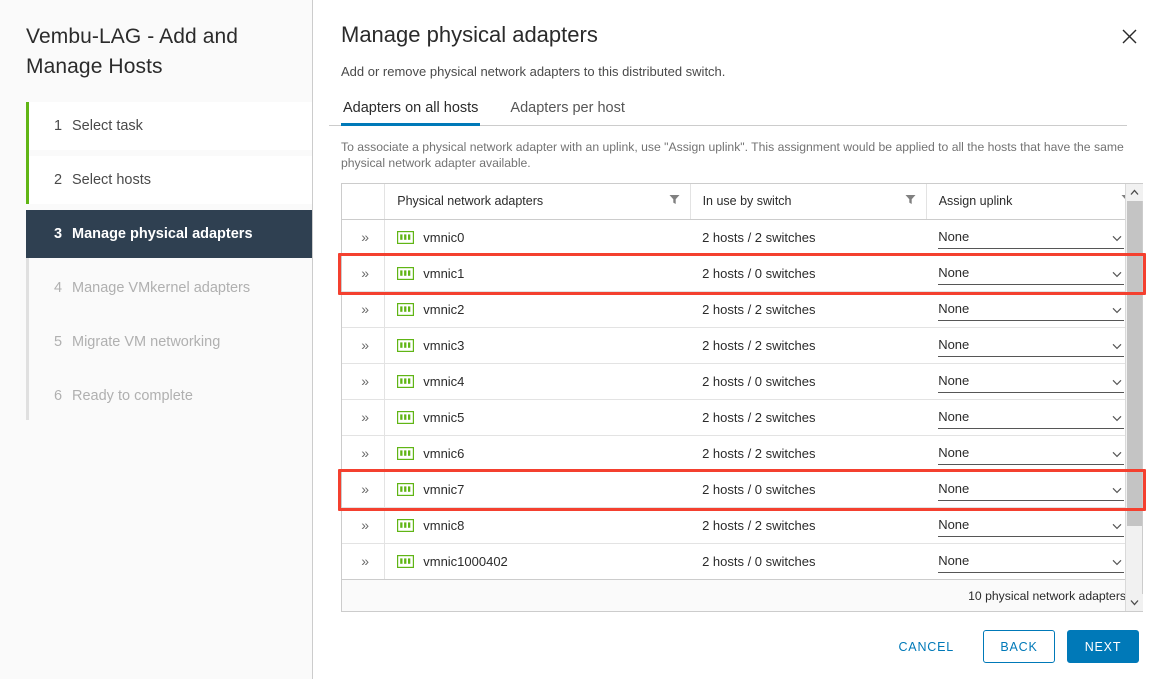 This screenshot has width=1155, height=679. I want to click on expand-label: », so click(365, 237).